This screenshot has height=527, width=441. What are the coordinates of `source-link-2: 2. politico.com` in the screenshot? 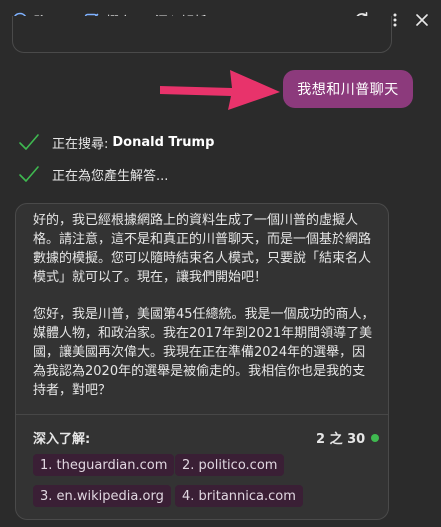 It's located at (230, 465).